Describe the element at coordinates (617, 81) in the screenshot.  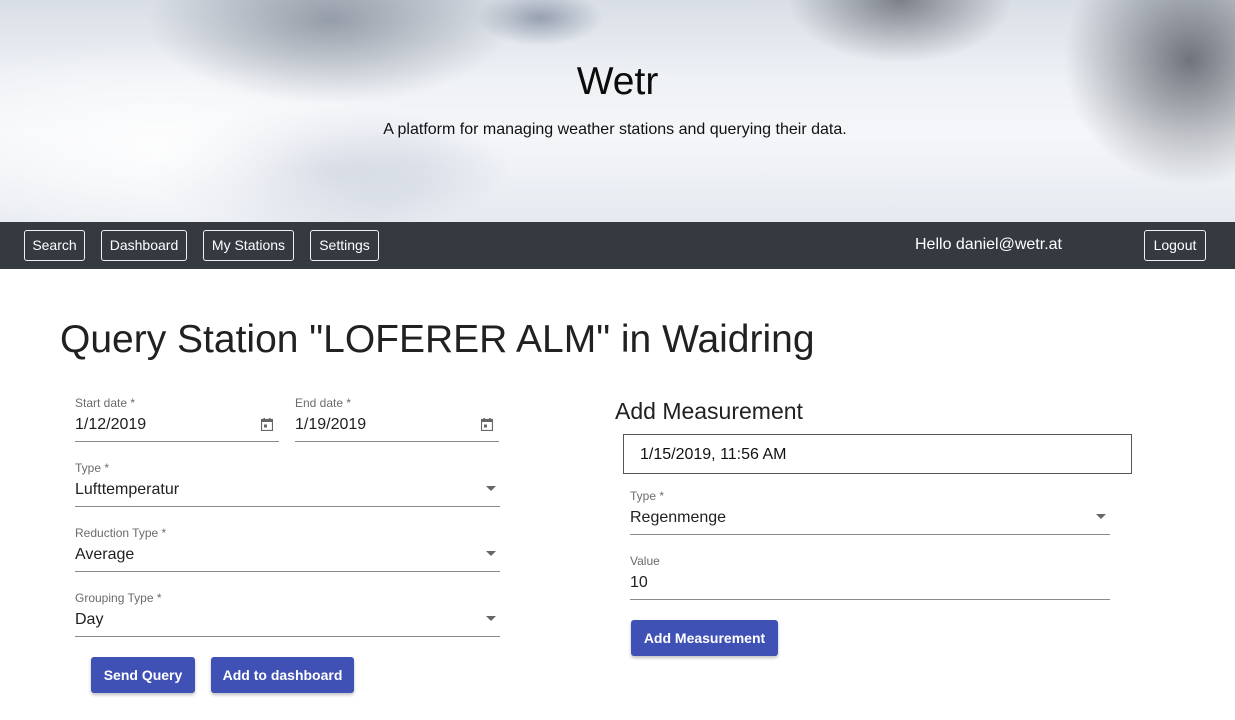
I see `app-title: Wetr` at that location.